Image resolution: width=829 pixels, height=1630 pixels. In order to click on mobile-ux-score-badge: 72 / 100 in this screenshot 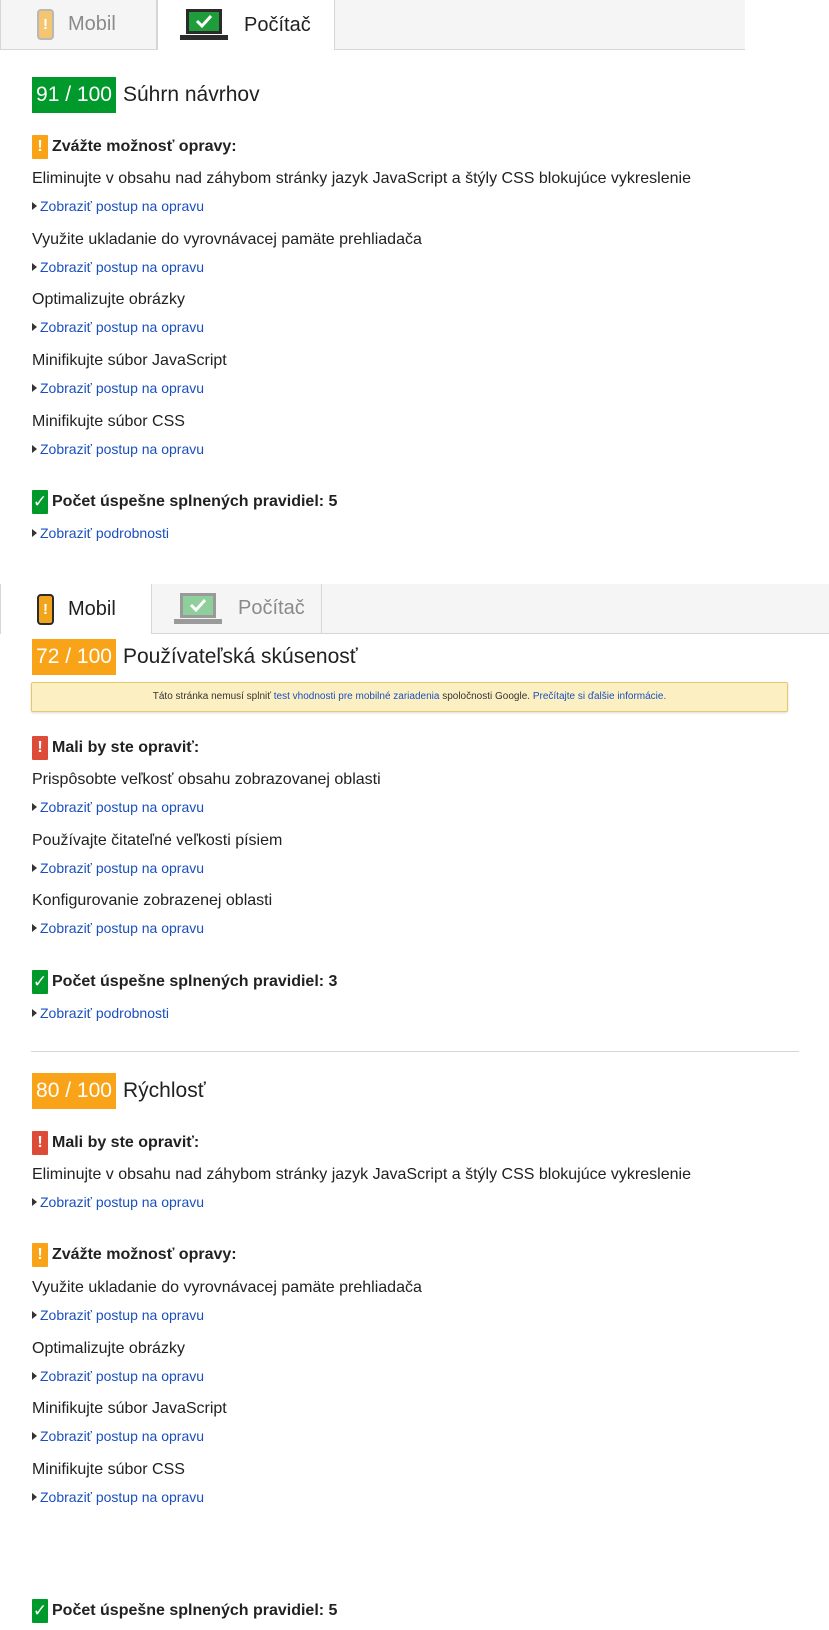, I will do `click(74, 657)`.